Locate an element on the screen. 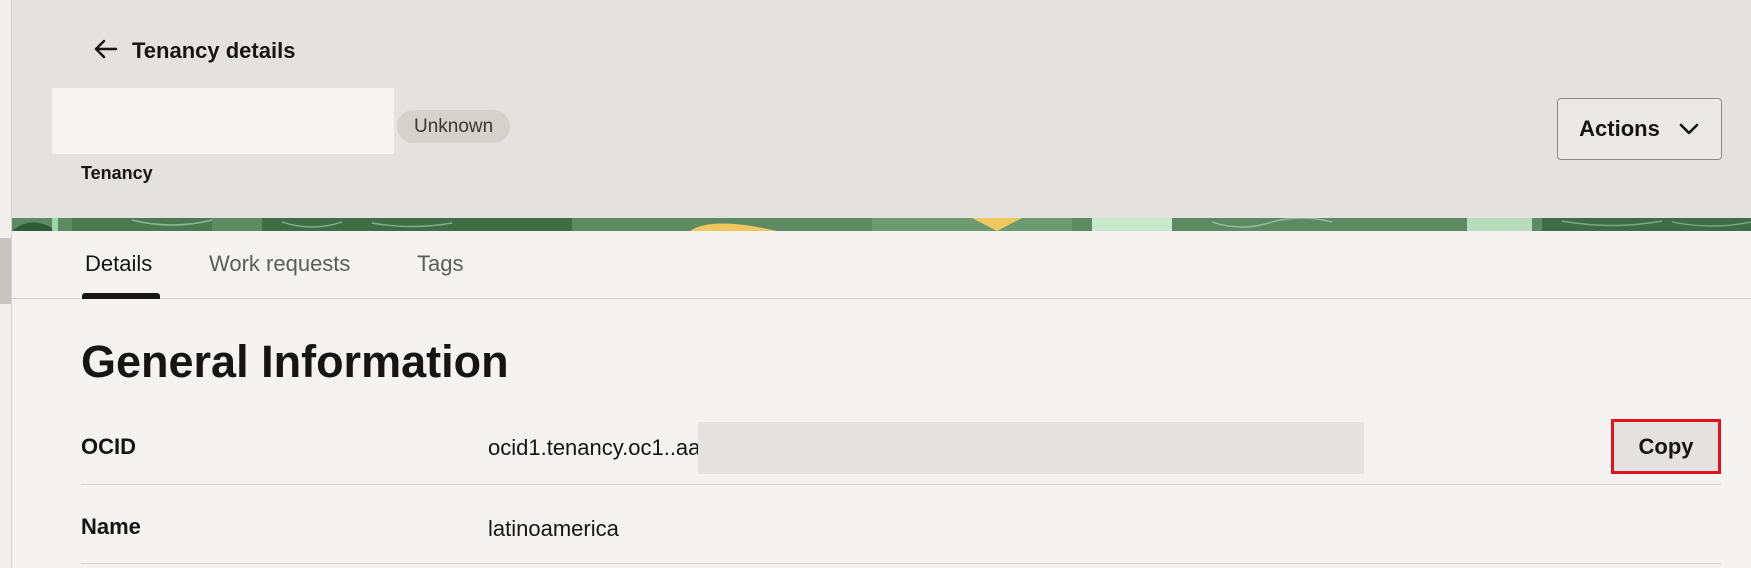 This screenshot has height=568, width=1751. back-link: Tenancy details is located at coordinates (193, 51).